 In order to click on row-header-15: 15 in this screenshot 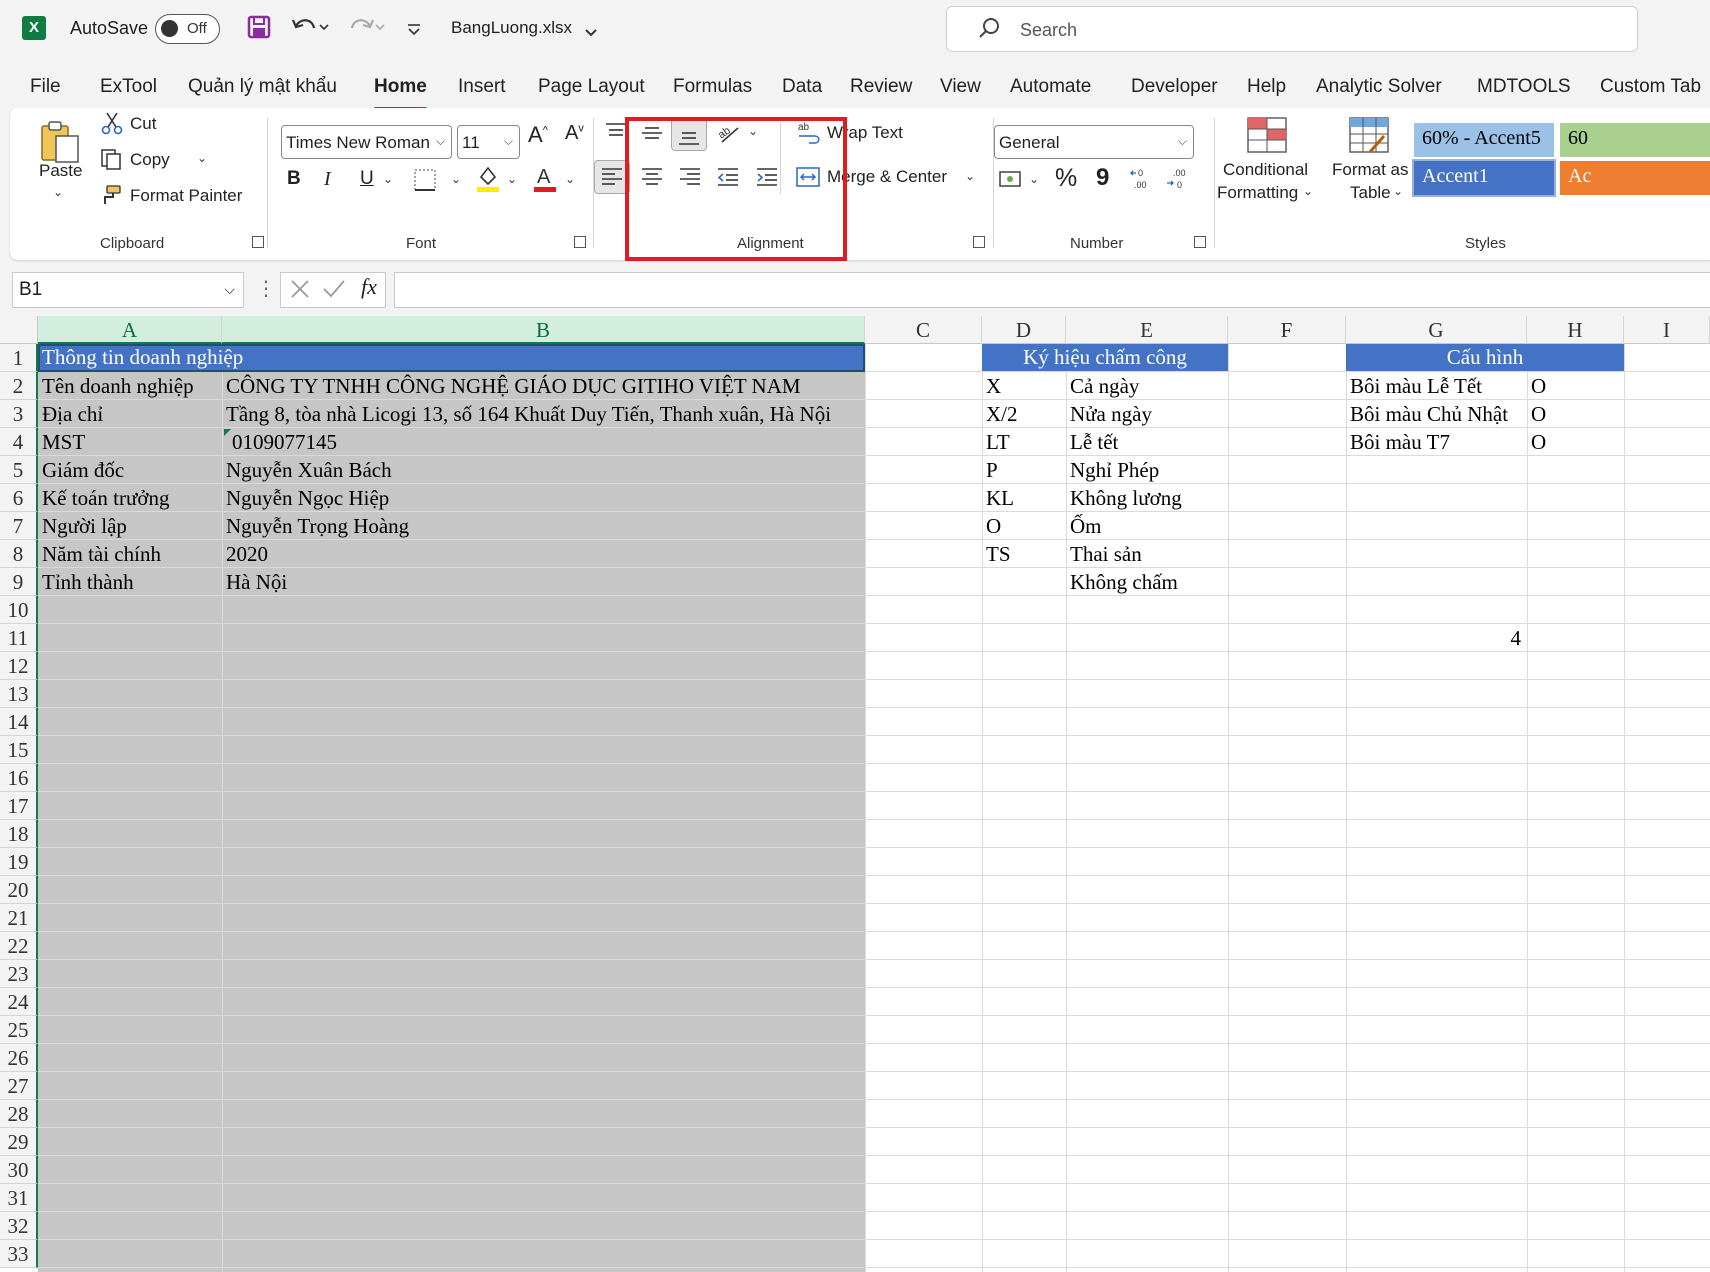, I will do `click(19, 750)`.